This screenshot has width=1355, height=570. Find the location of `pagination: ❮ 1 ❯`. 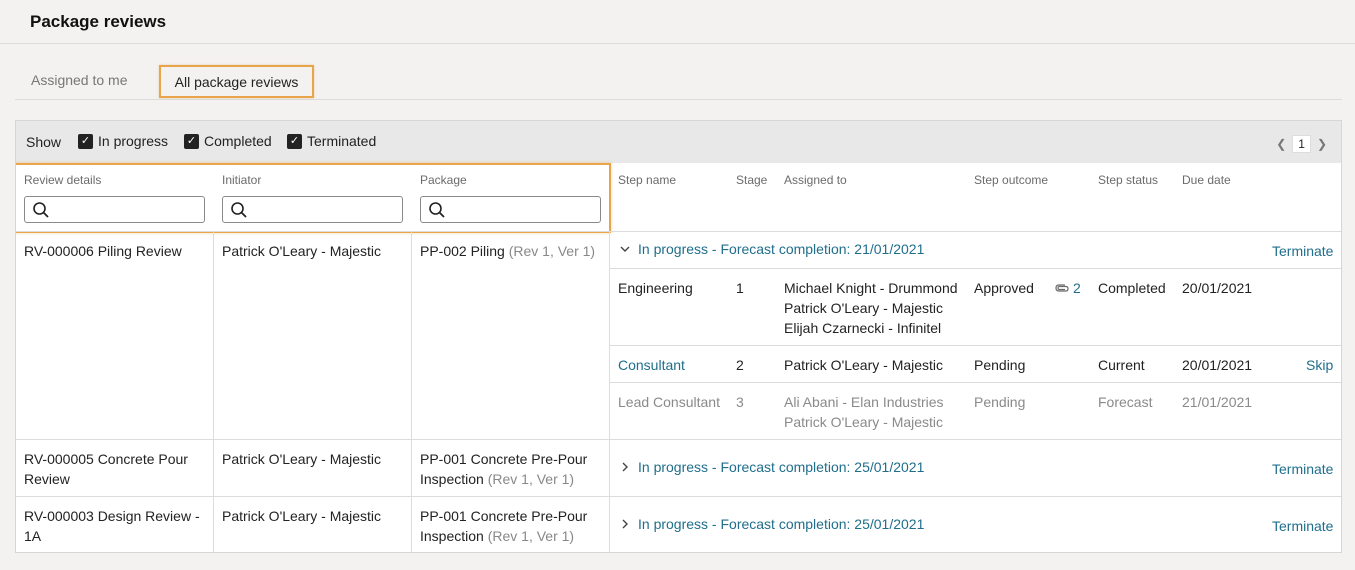

pagination: ❮ 1 ❯ is located at coordinates (1301, 144).